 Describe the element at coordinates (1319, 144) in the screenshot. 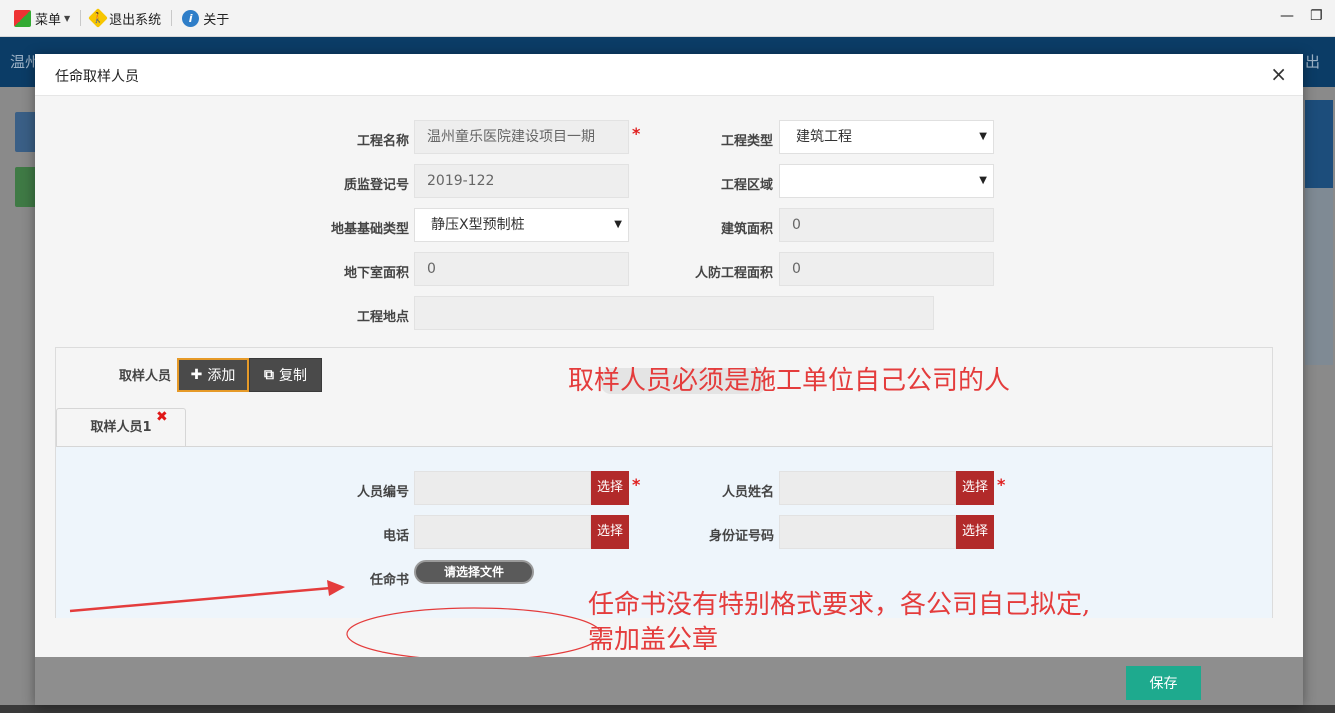

I see `background-side-header` at that location.